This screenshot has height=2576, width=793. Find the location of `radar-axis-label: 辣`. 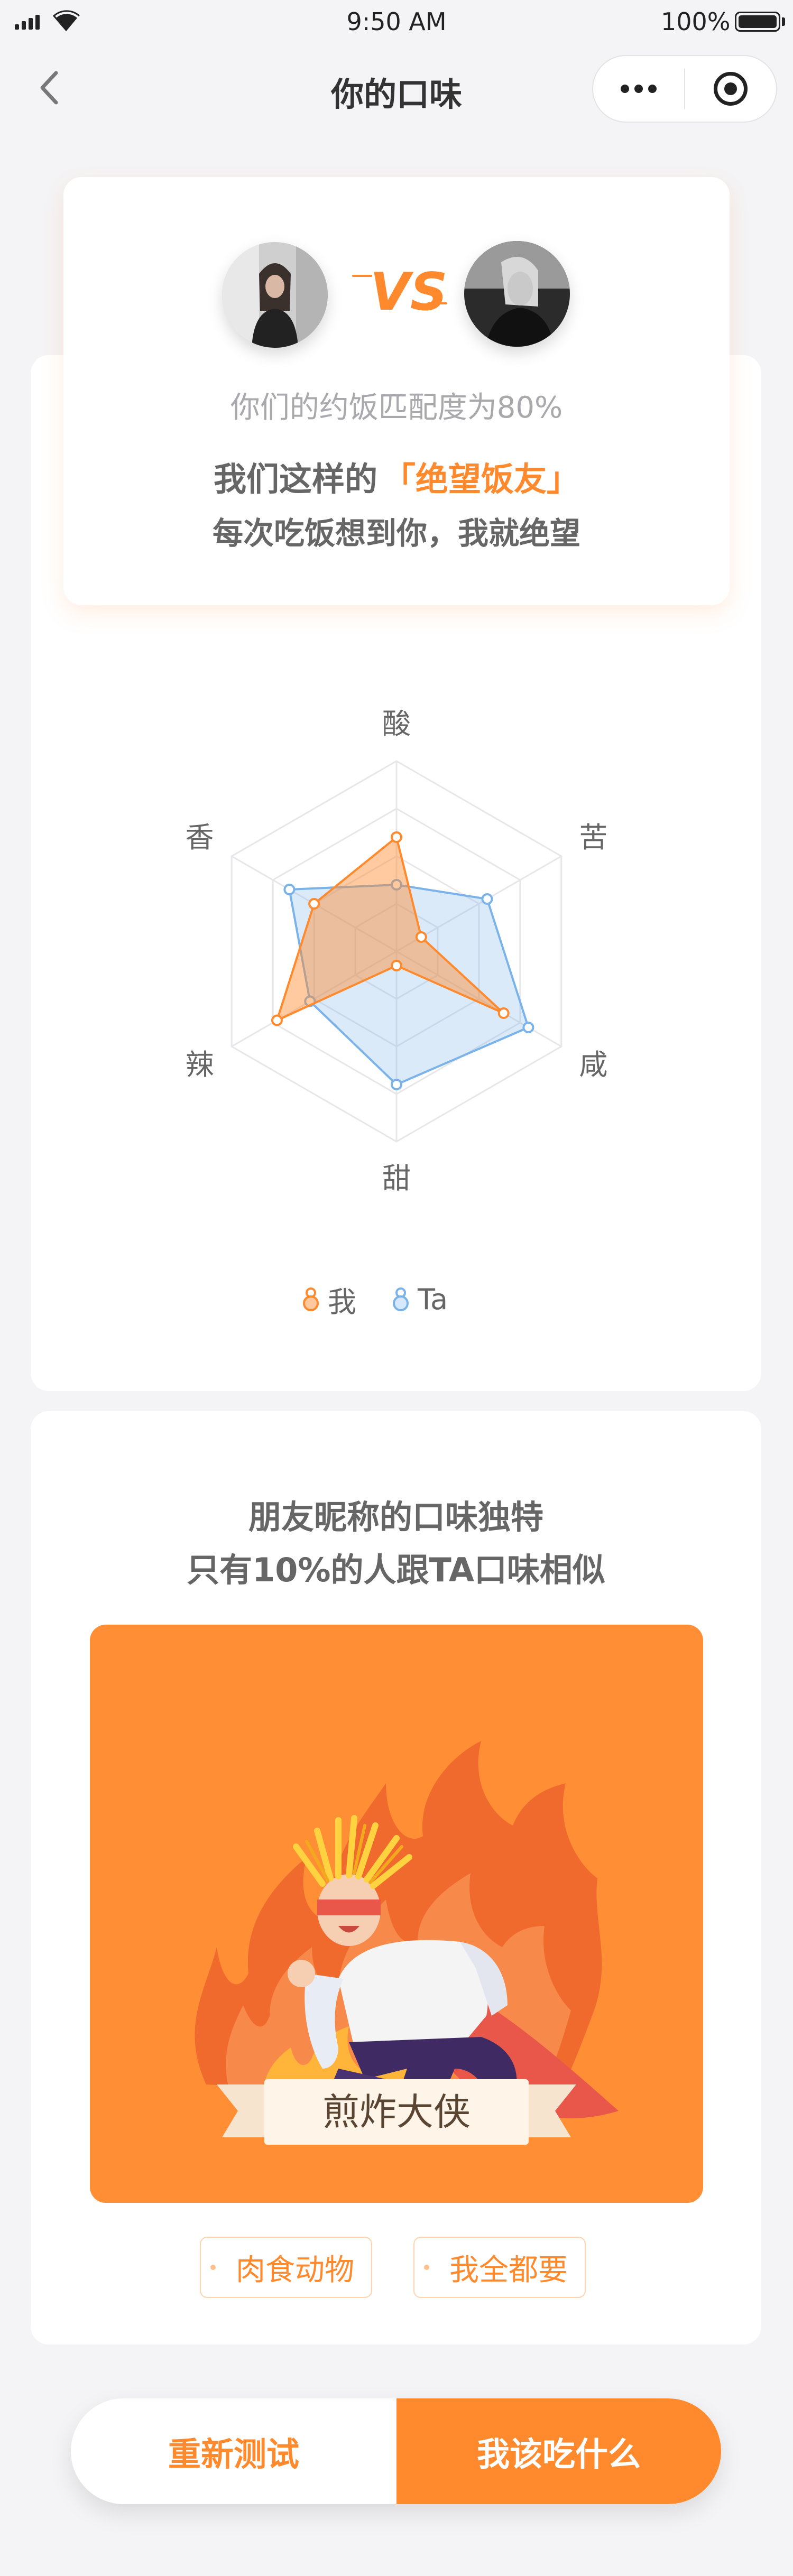

radar-axis-label: 辣 is located at coordinates (200, 1064).